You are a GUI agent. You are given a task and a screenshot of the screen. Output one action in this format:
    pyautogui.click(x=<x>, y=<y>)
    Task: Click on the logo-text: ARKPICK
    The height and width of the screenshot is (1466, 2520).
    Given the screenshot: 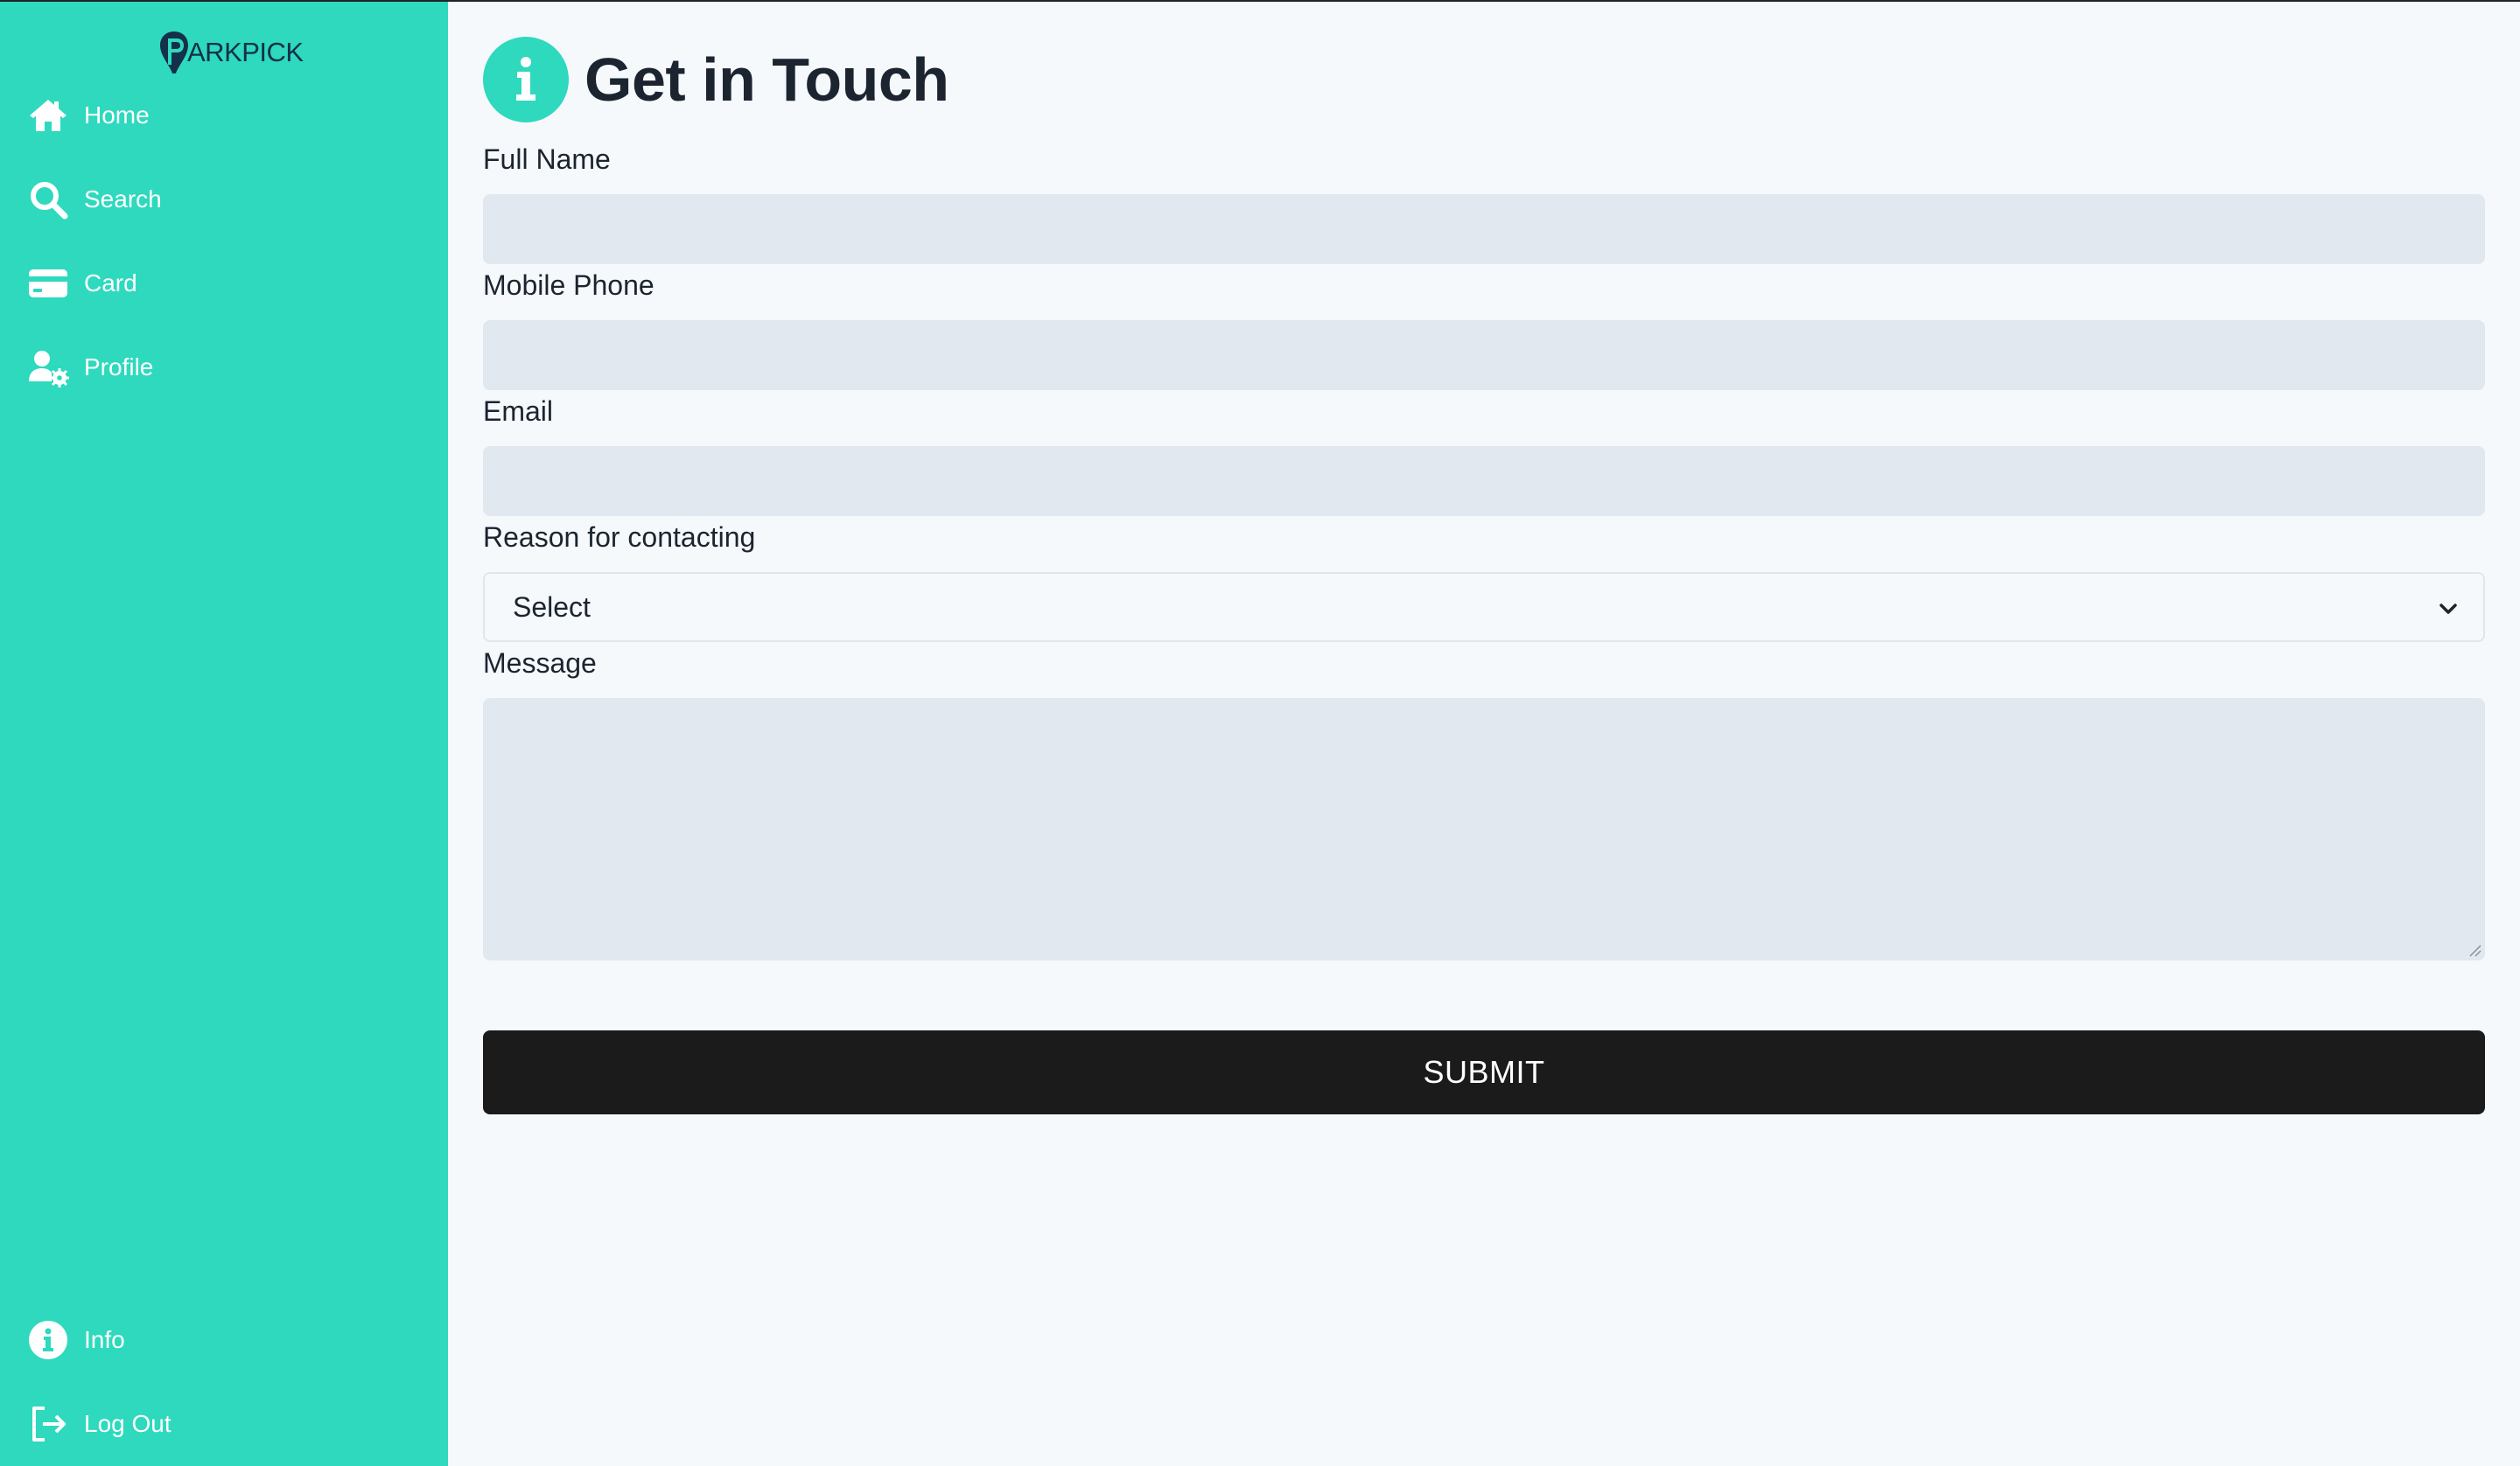 What is the action you would take?
    pyautogui.click(x=245, y=52)
    